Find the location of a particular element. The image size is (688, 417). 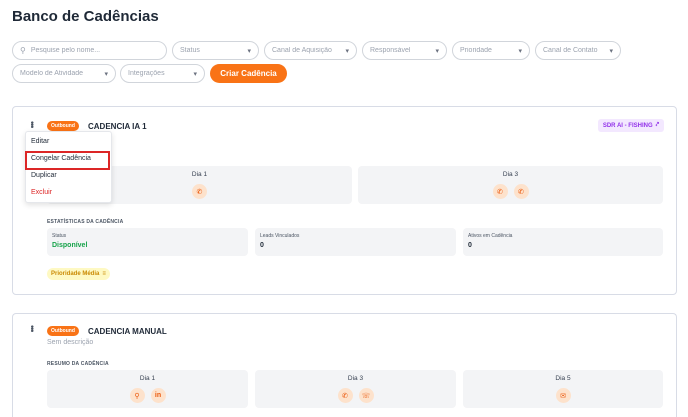

priority-badge: Prioridade Média ≡ is located at coordinates (78, 274).